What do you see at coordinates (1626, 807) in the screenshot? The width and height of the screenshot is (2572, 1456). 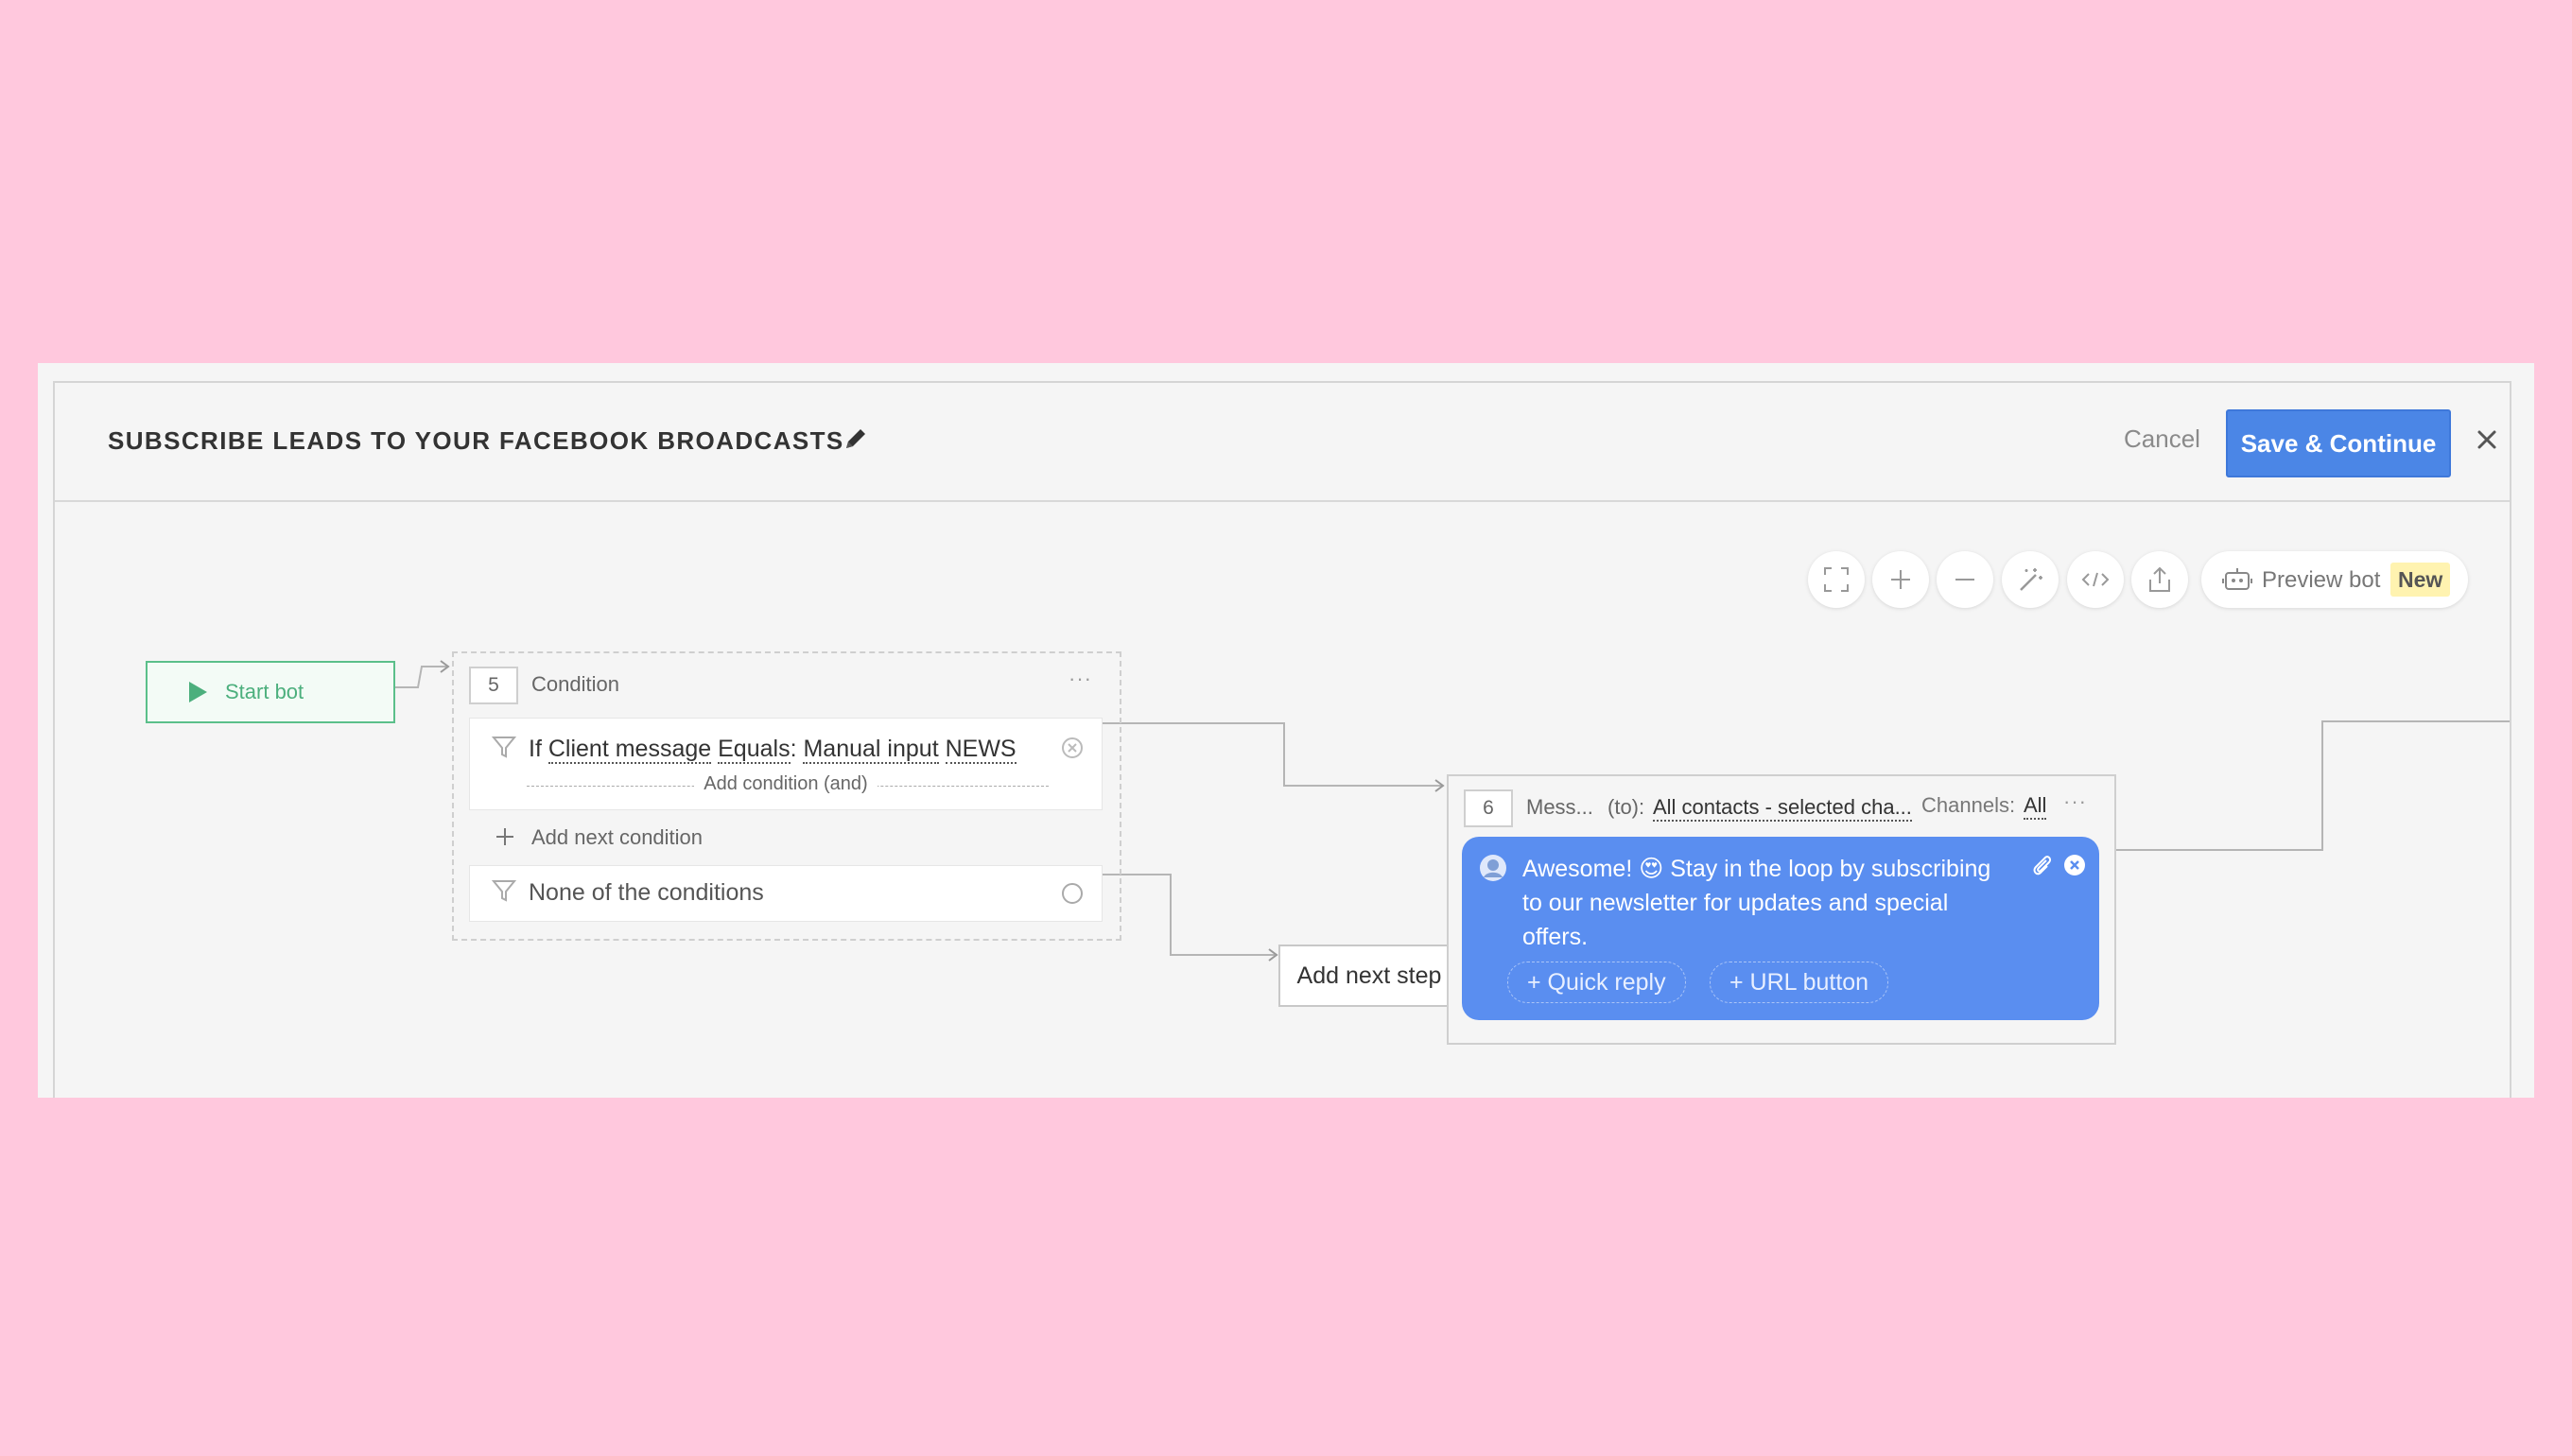 I see `recipients-label: (to):` at bounding box center [1626, 807].